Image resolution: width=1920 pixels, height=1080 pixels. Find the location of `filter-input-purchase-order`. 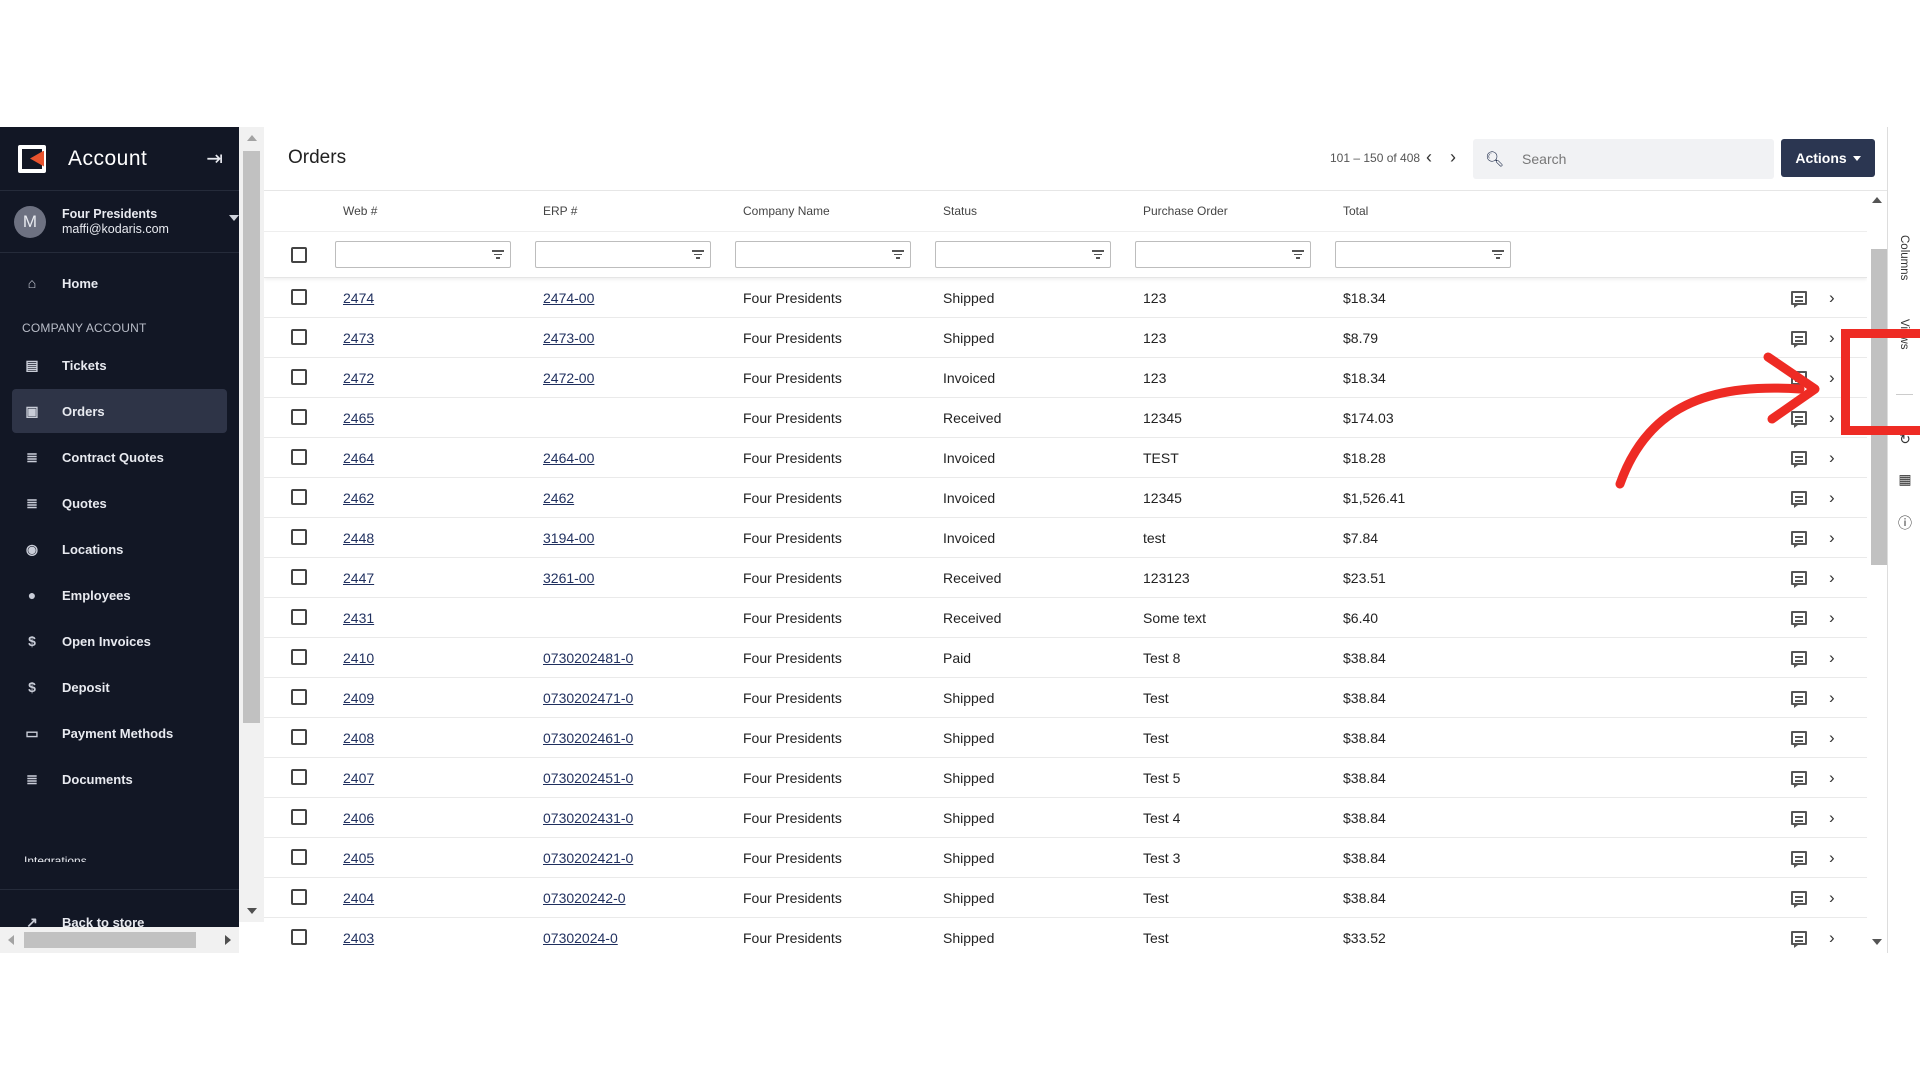

filter-input-purchase-order is located at coordinates (1223, 254).